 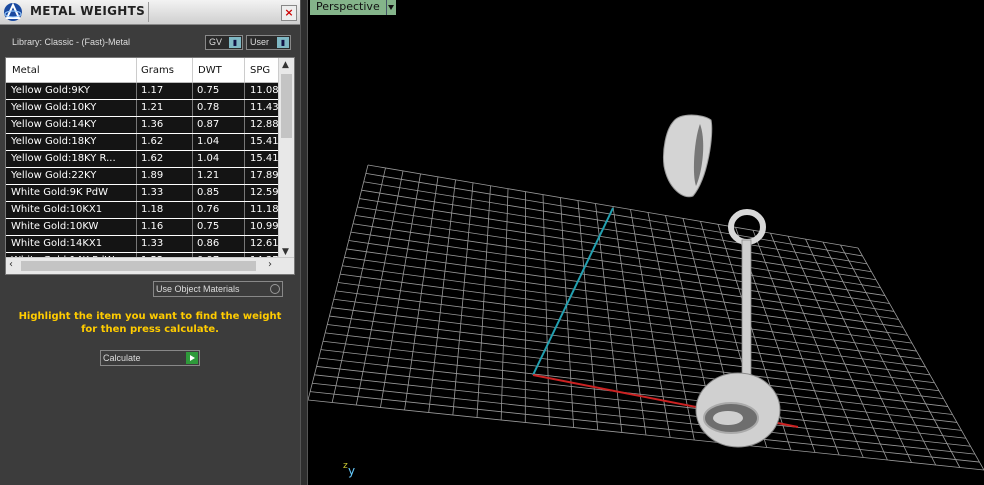 What do you see at coordinates (55, 226) in the screenshot?
I see `cell-metal: White Gold:10KW` at bounding box center [55, 226].